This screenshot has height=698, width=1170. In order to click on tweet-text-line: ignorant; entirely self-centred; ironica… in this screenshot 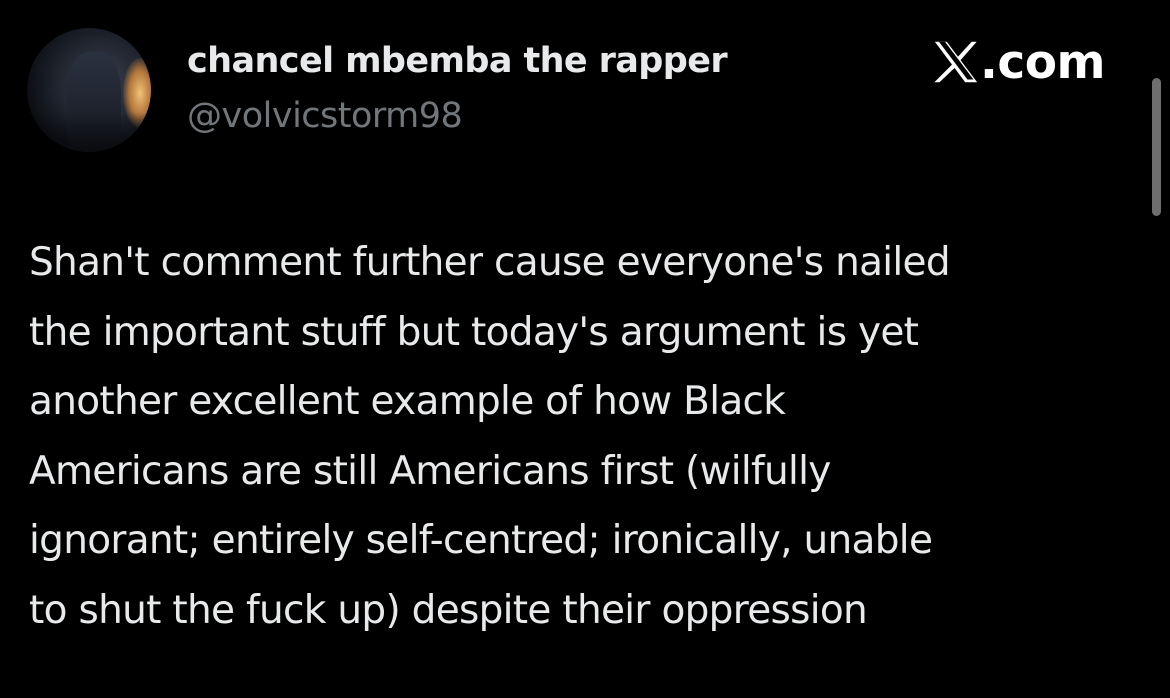, I will do `click(481, 540)`.